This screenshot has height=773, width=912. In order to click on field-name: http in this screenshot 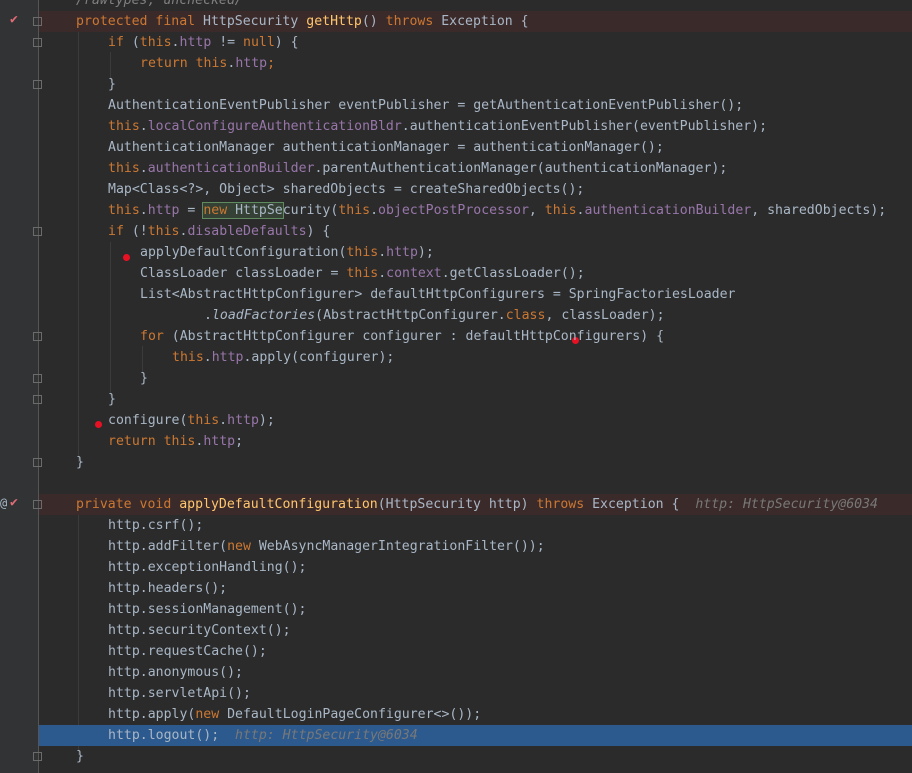, I will do `click(402, 252)`.